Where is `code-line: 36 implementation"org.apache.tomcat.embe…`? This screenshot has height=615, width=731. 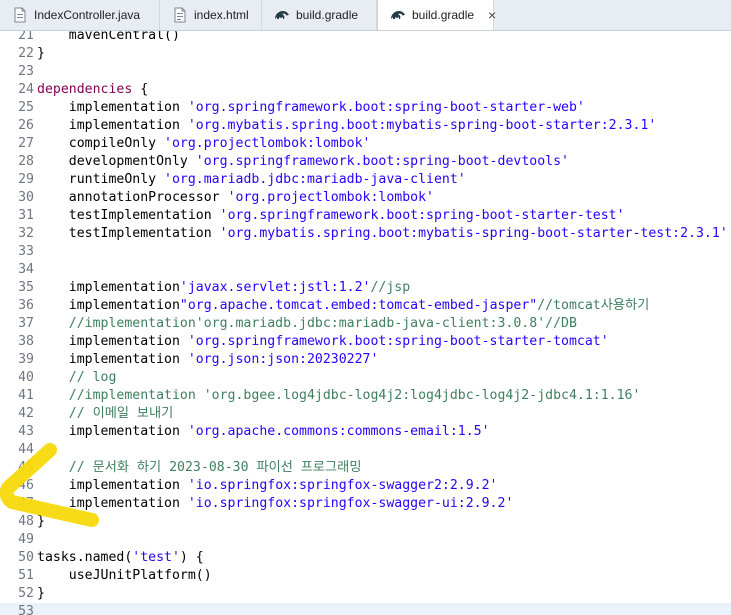 code-line: 36 implementation"org.apache.tomcat.embe… is located at coordinates (365, 306).